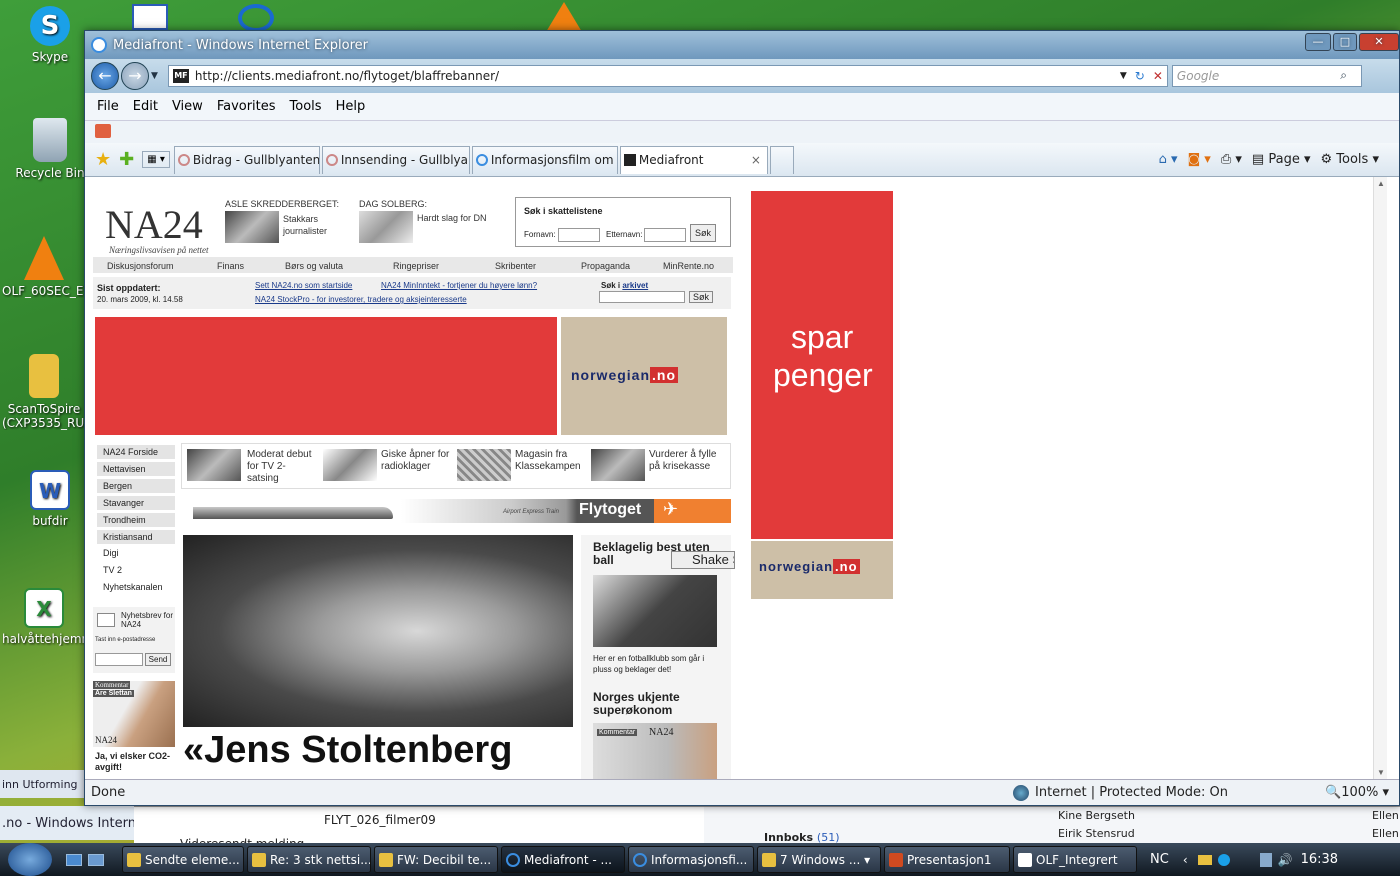  What do you see at coordinates (1285, 860) in the screenshot?
I see `volume-icon: 🔊` at bounding box center [1285, 860].